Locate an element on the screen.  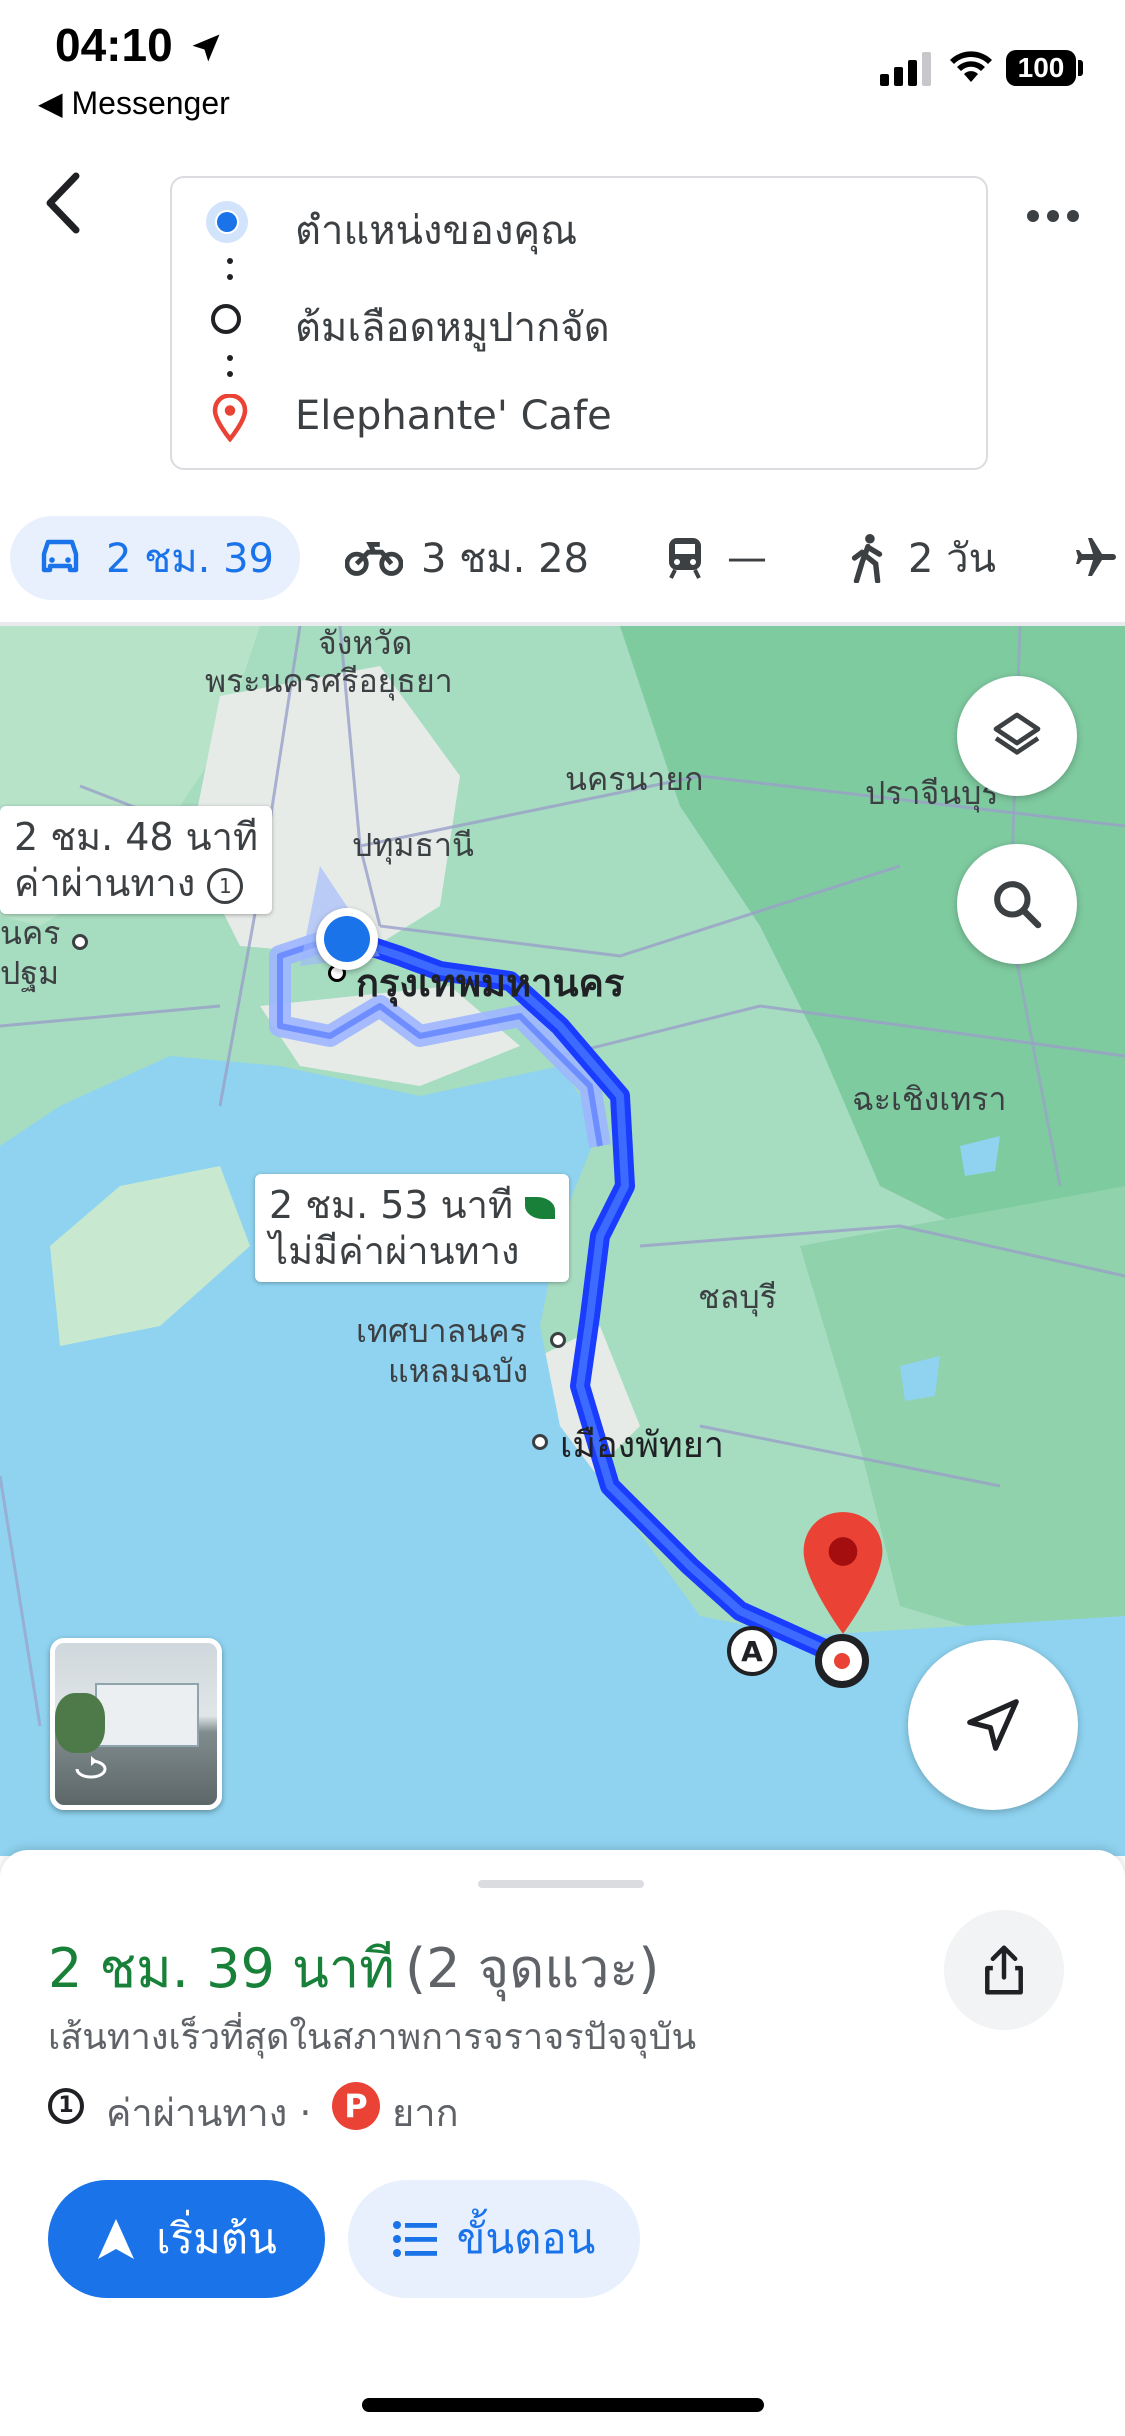
wifi-icon is located at coordinates (971, 66).